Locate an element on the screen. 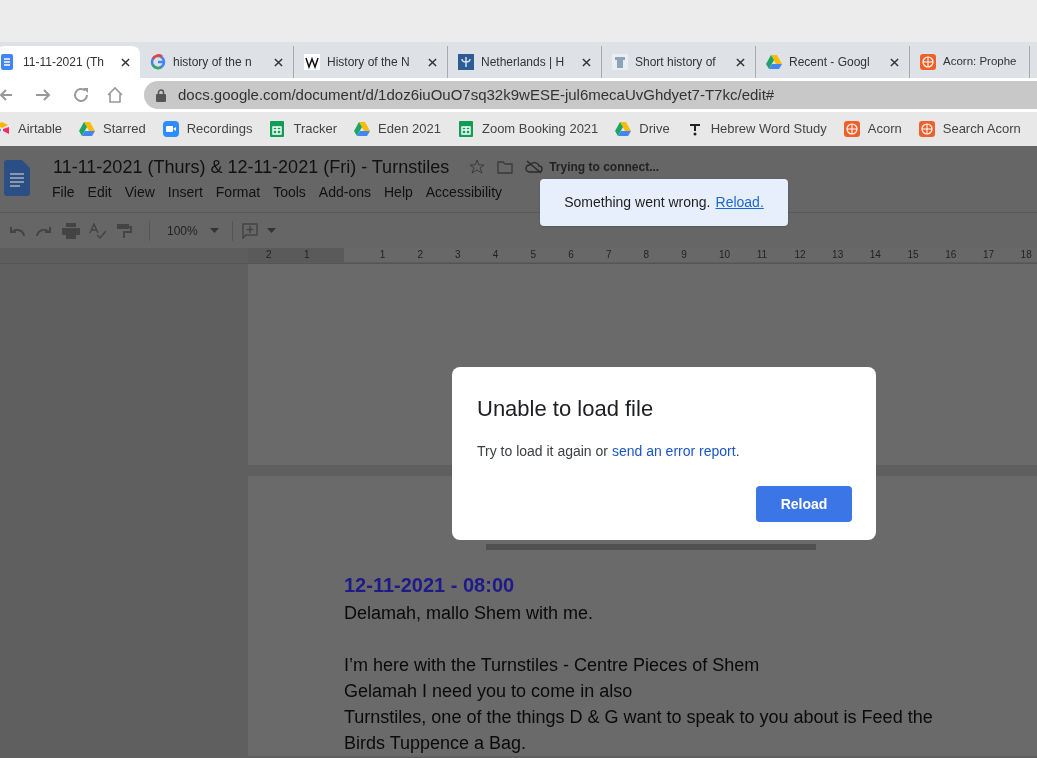 The image size is (1037, 758). section-heading: 12-11-2021 - 08:00 is located at coordinates (430, 585).